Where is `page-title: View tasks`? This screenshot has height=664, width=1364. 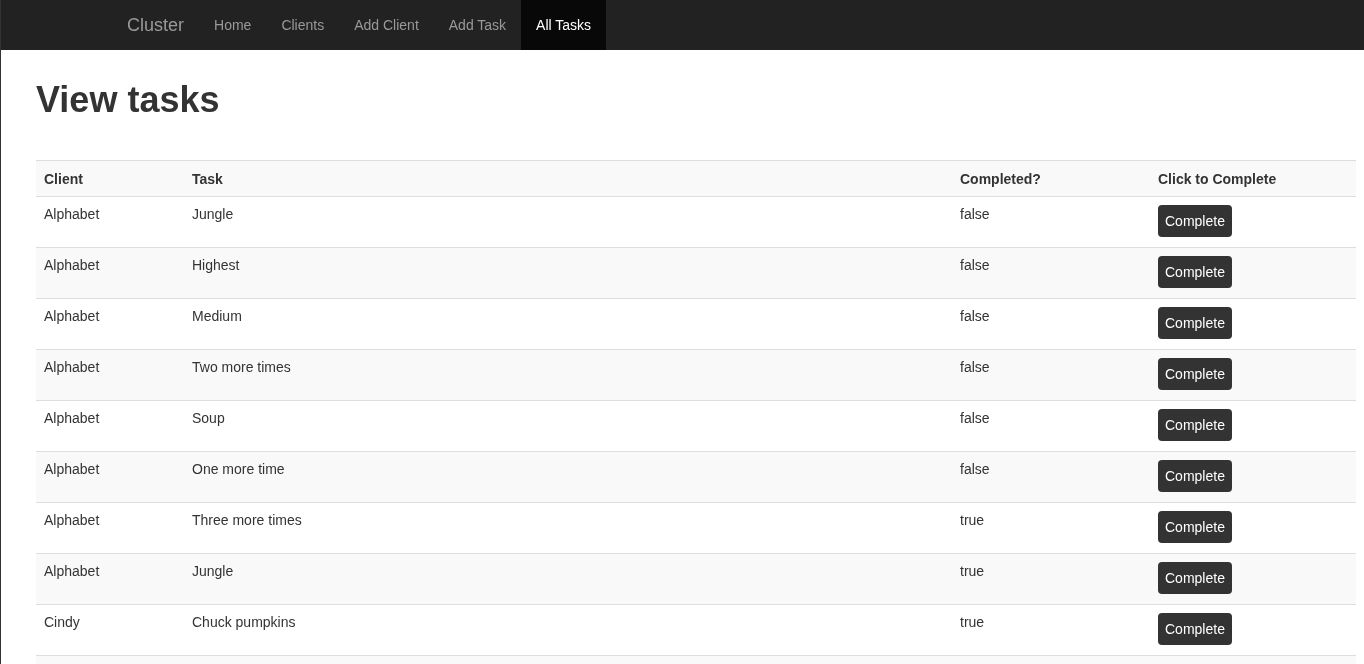 page-title: View tasks is located at coordinates (128, 100).